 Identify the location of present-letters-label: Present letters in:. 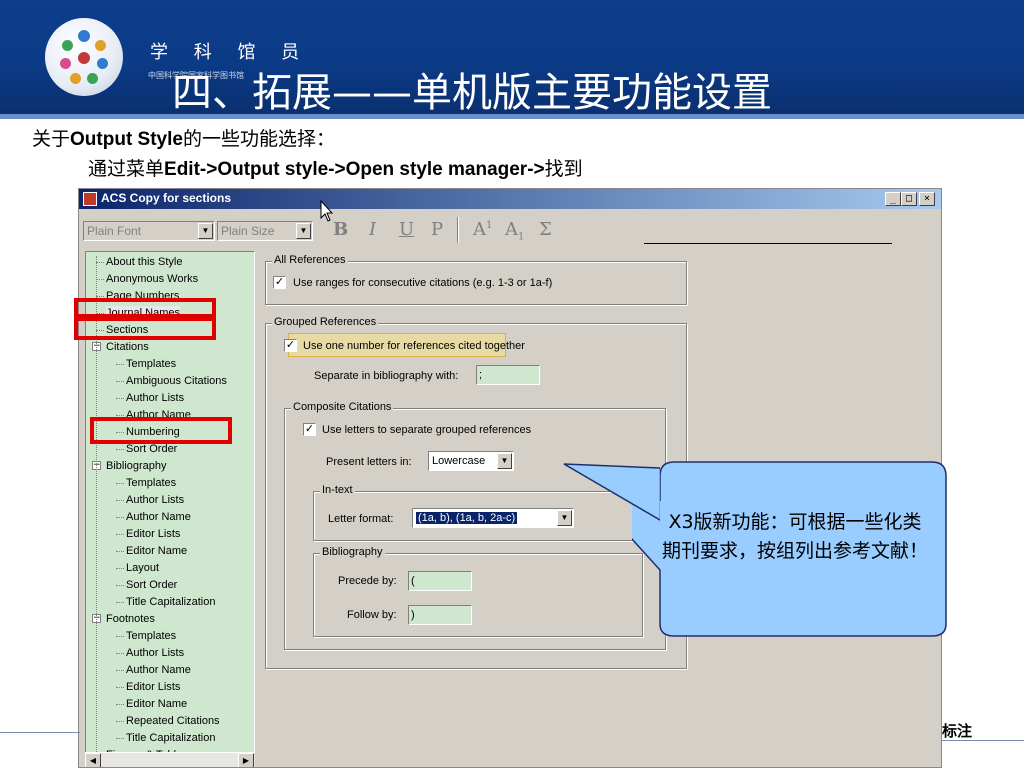
(369, 462).